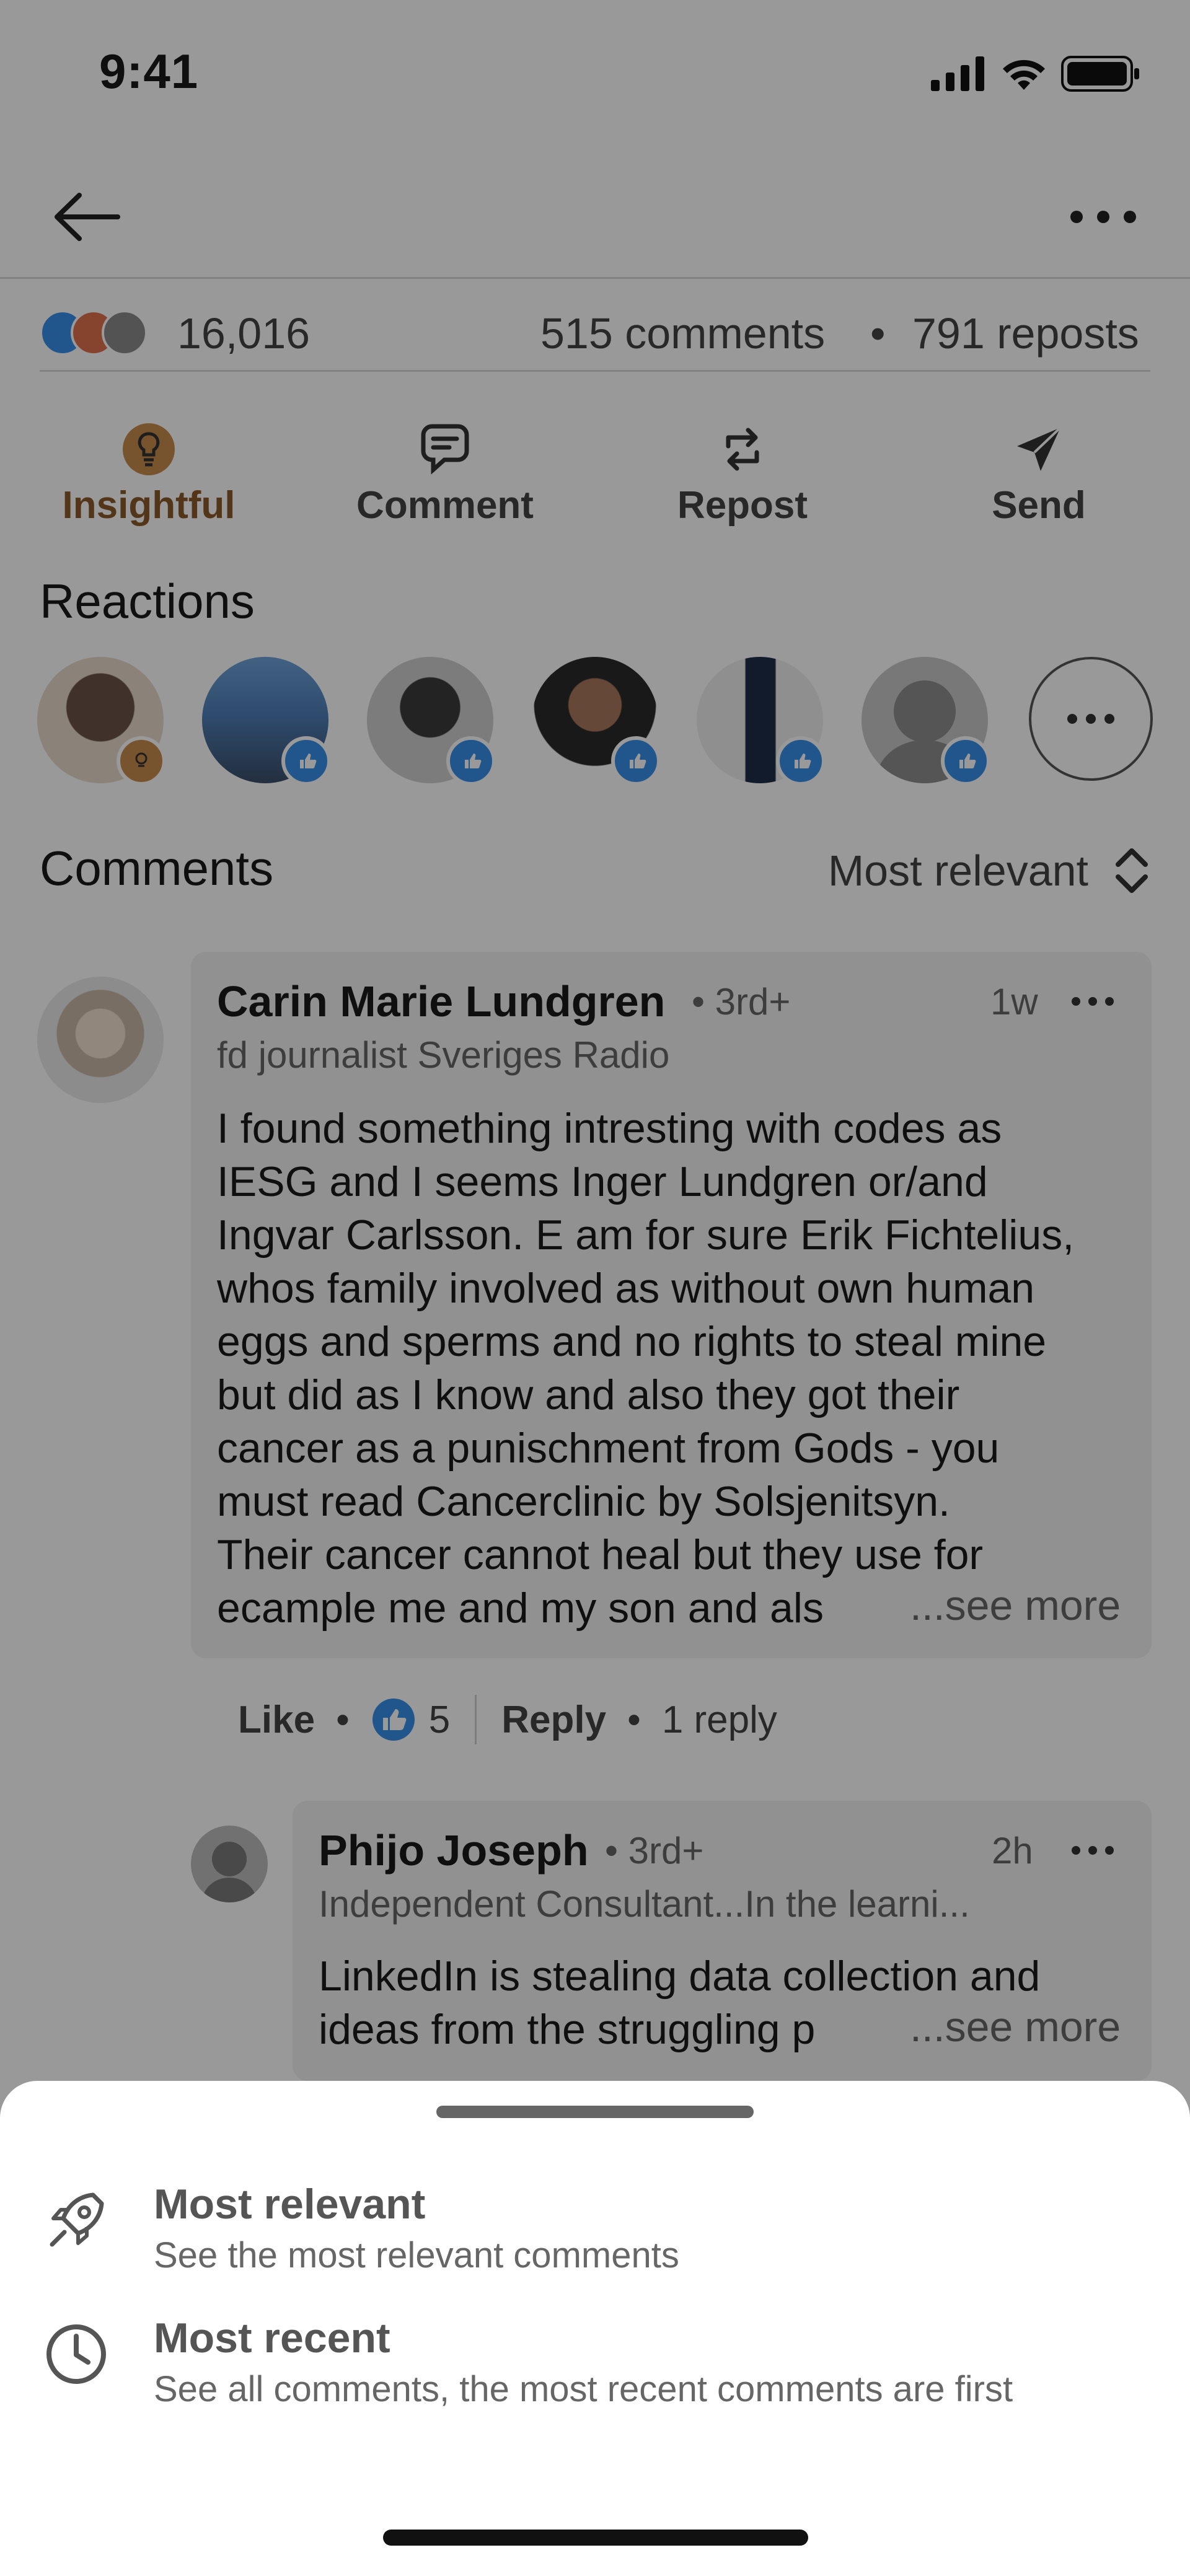 The height and width of the screenshot is (2576, 1190). What do you see at coordinates (77, 2220) in the screenshot?
I see `rocket-icon` at bounding box center [77, 2220].